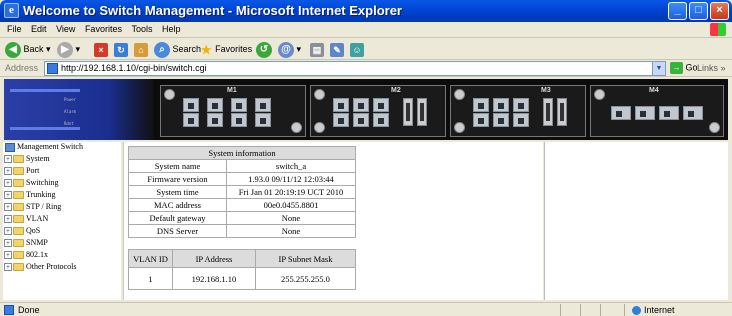 The width and height of the screenshot is (732, 316). Describe the element at coordinates (26, 219) in the screenshot. I see `tree-item-vlan: + VLAN` at that location.